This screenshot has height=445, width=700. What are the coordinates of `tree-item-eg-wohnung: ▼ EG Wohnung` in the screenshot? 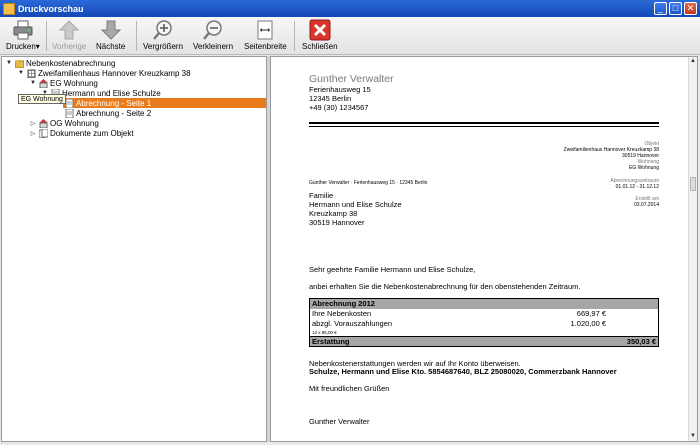 It's located at (63, 83).